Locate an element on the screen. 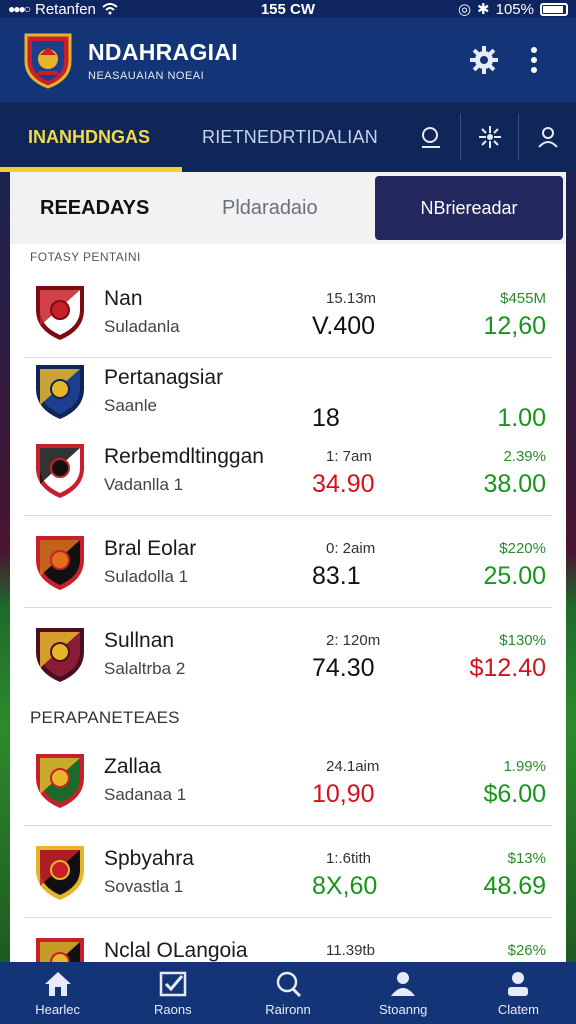 This screenshot has width=576, height=1024. settings-button is located at coordinates (484, 60).